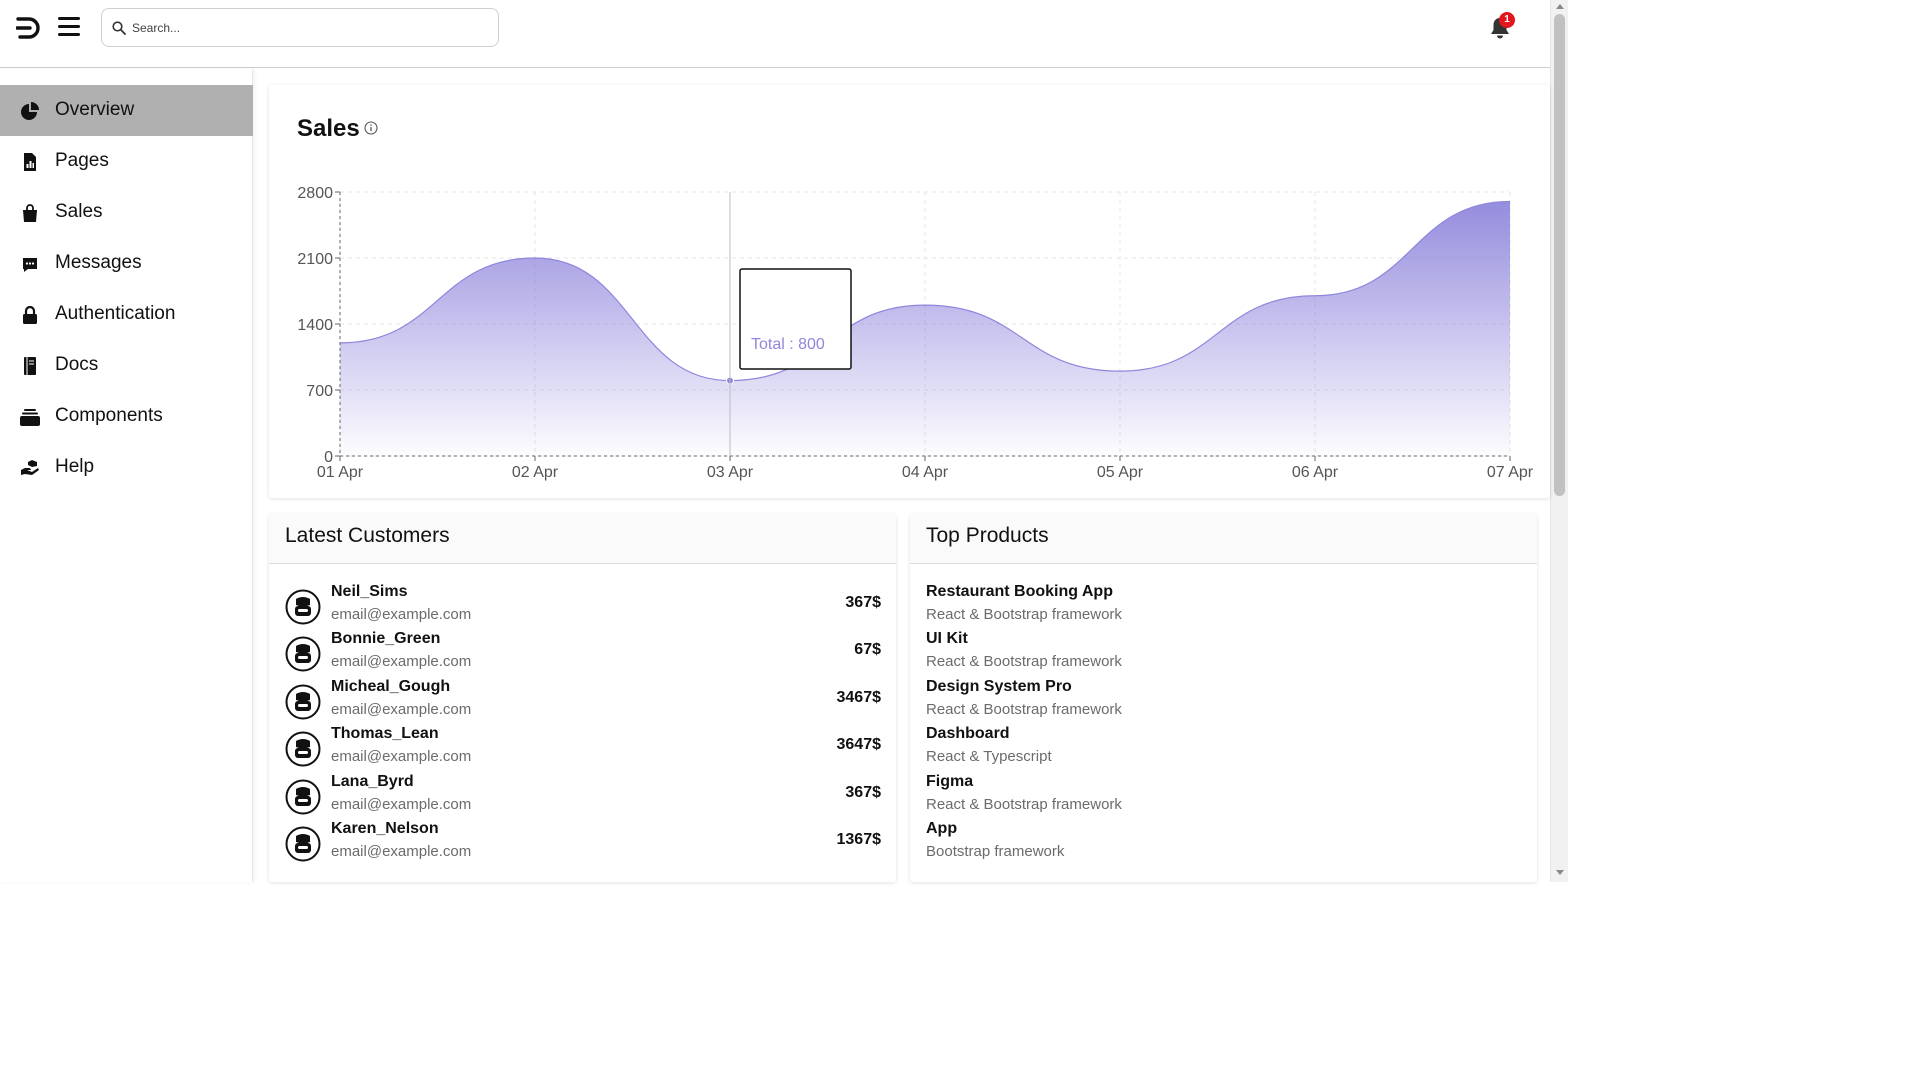 The width and height of the screenshot is (1920, 1080). What do you see at coordinates (1120, 472) in the screenshot?
I see `x-tick-label: 05 Apr` at bounding box center [1120, 472].